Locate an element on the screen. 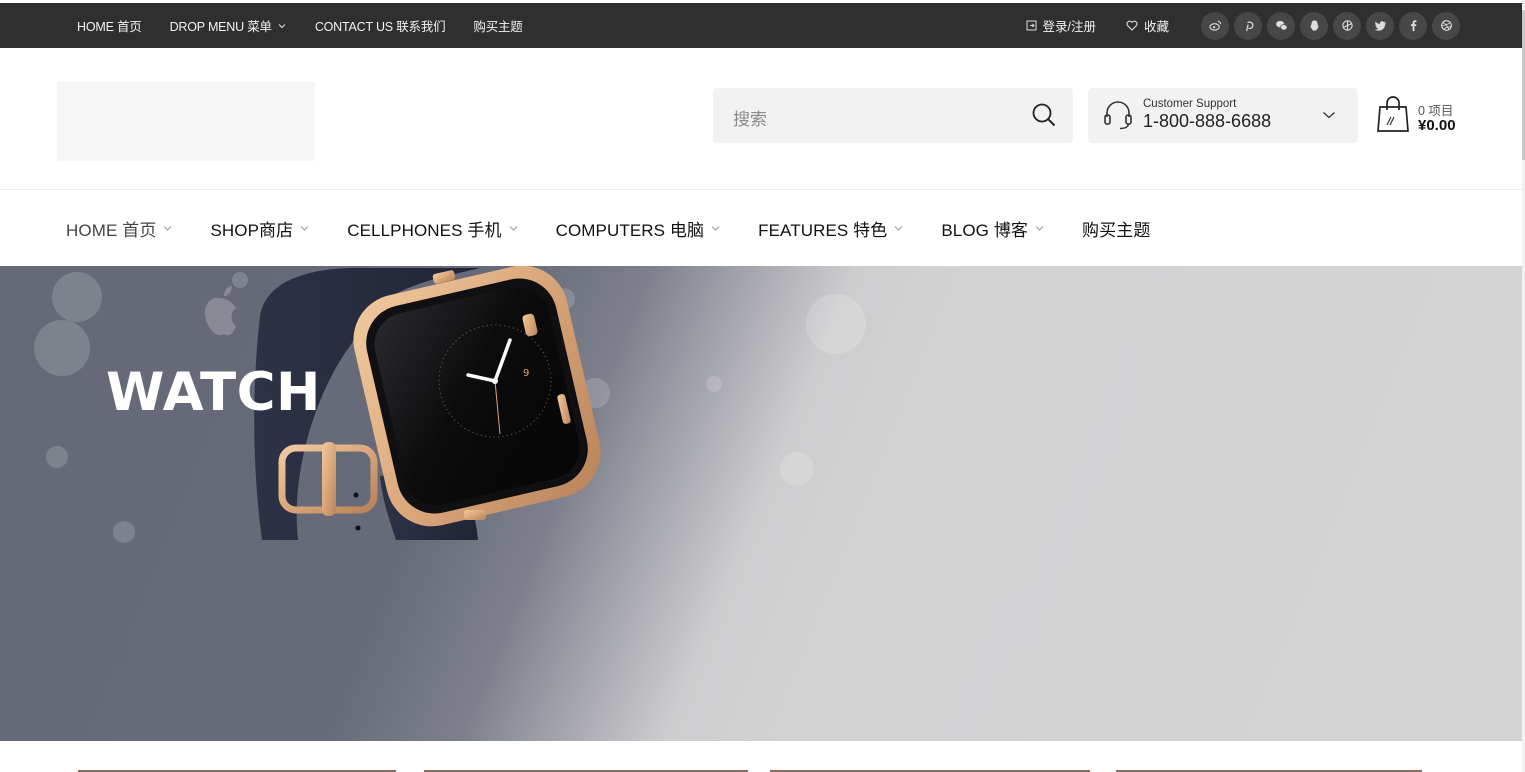 The height and width of the screenshot is (772, 1525). top-nav-contact: CONTACT US 联系我们 is located at coordinates (380, 25).